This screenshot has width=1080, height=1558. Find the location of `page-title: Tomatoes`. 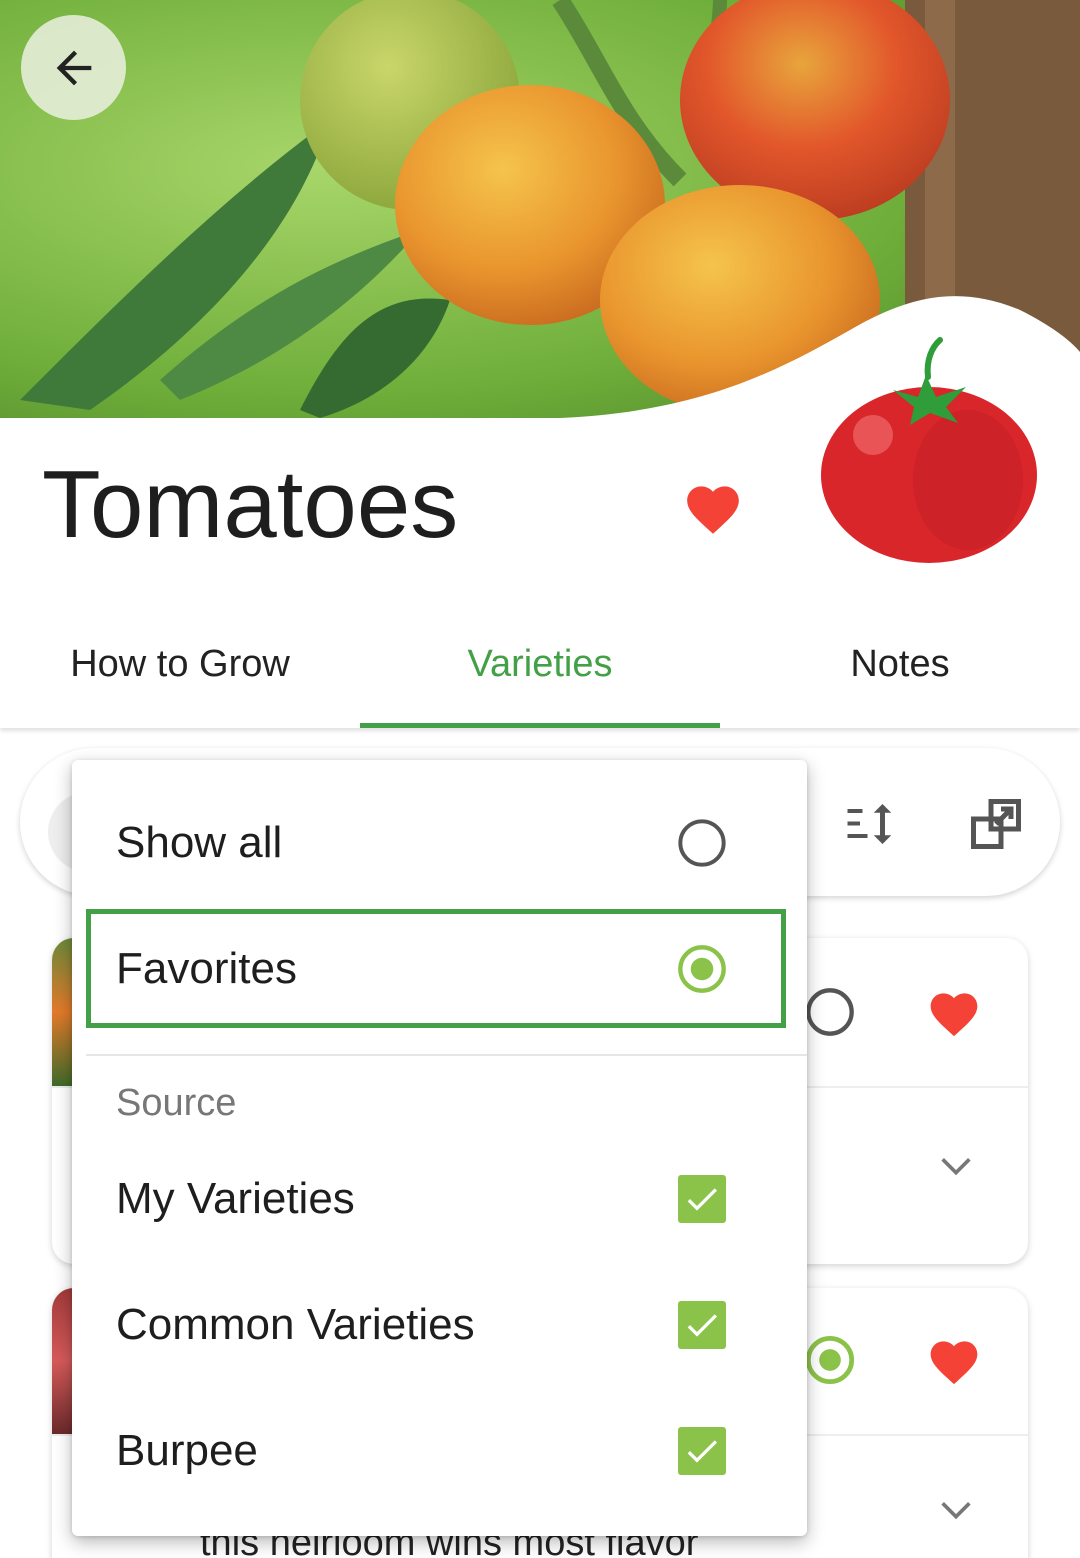

page-title: Tomatoes is located at coordinates (250, 504).